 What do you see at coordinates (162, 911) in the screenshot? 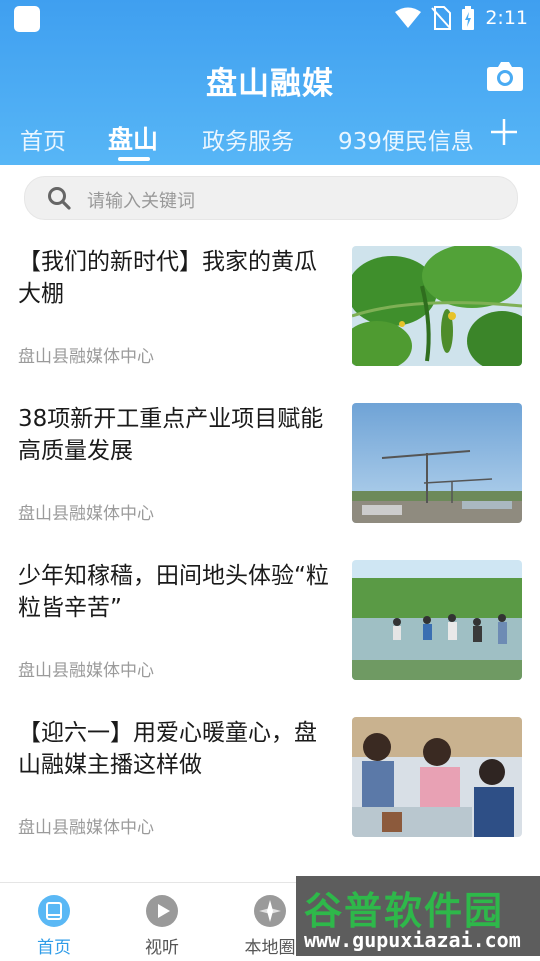
I see `play-icon` at bounding box center [162, 911].